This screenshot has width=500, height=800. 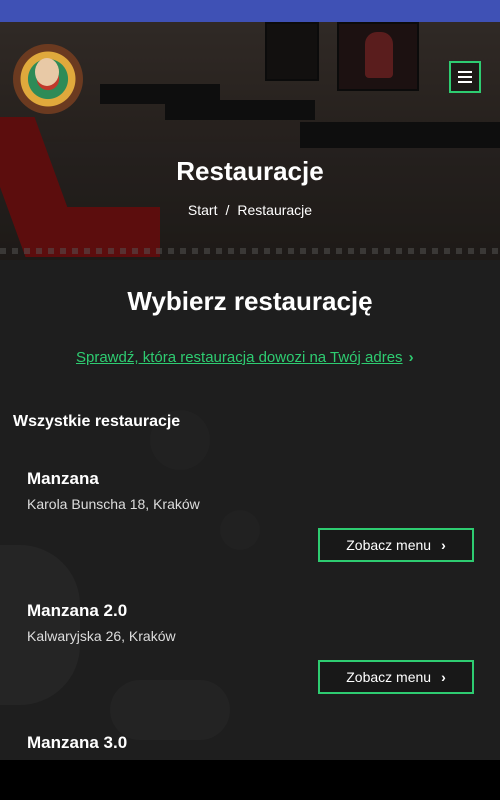 What do you see at coordinates (203, 210) in the screenshot?
I see `breadcrumb-start: Start` at bounding box center [203, 210].